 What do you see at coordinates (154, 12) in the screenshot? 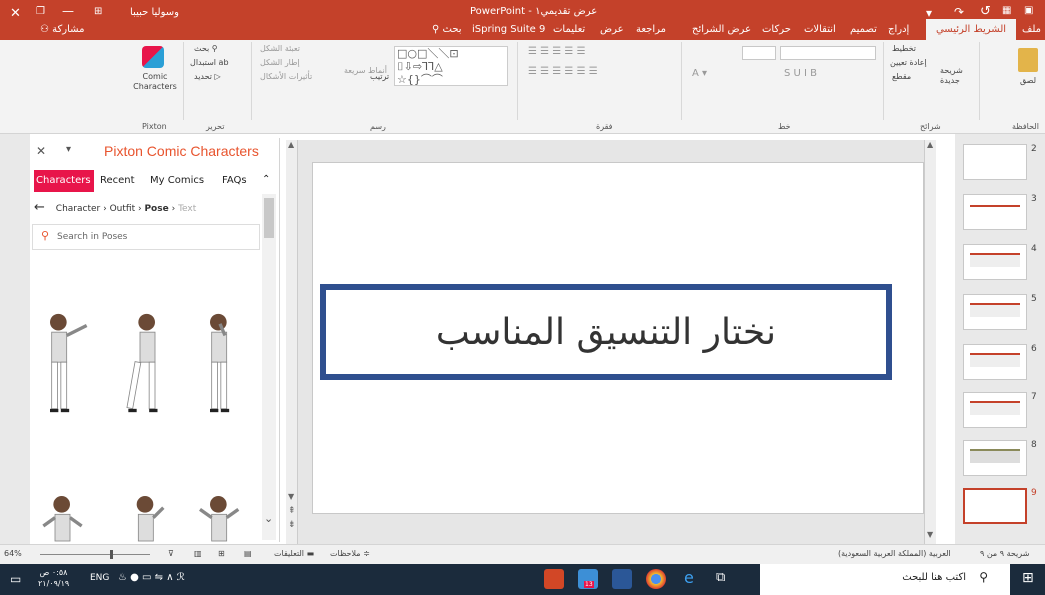
I see `user-name: وسوليا حبيبا` at bounding box center [154, 12].